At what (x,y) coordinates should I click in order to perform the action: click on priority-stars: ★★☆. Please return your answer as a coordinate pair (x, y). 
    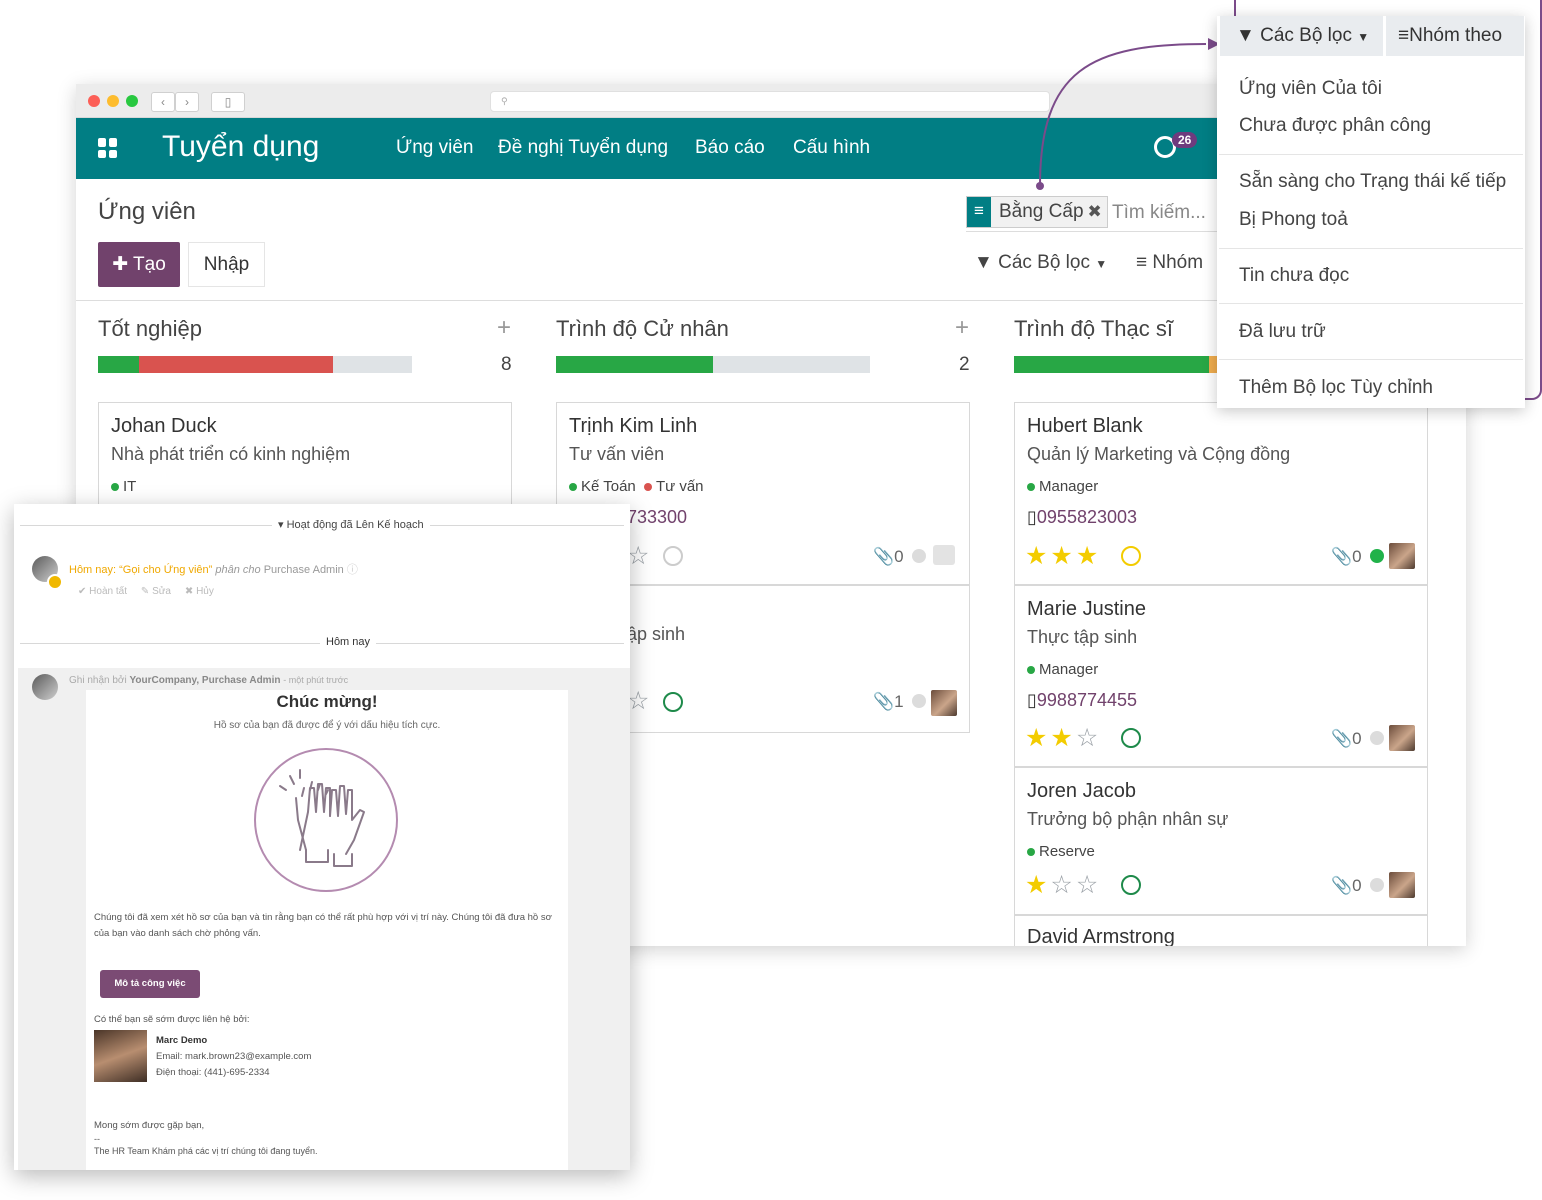
    Looking at the image, I should click on (1063, 738).